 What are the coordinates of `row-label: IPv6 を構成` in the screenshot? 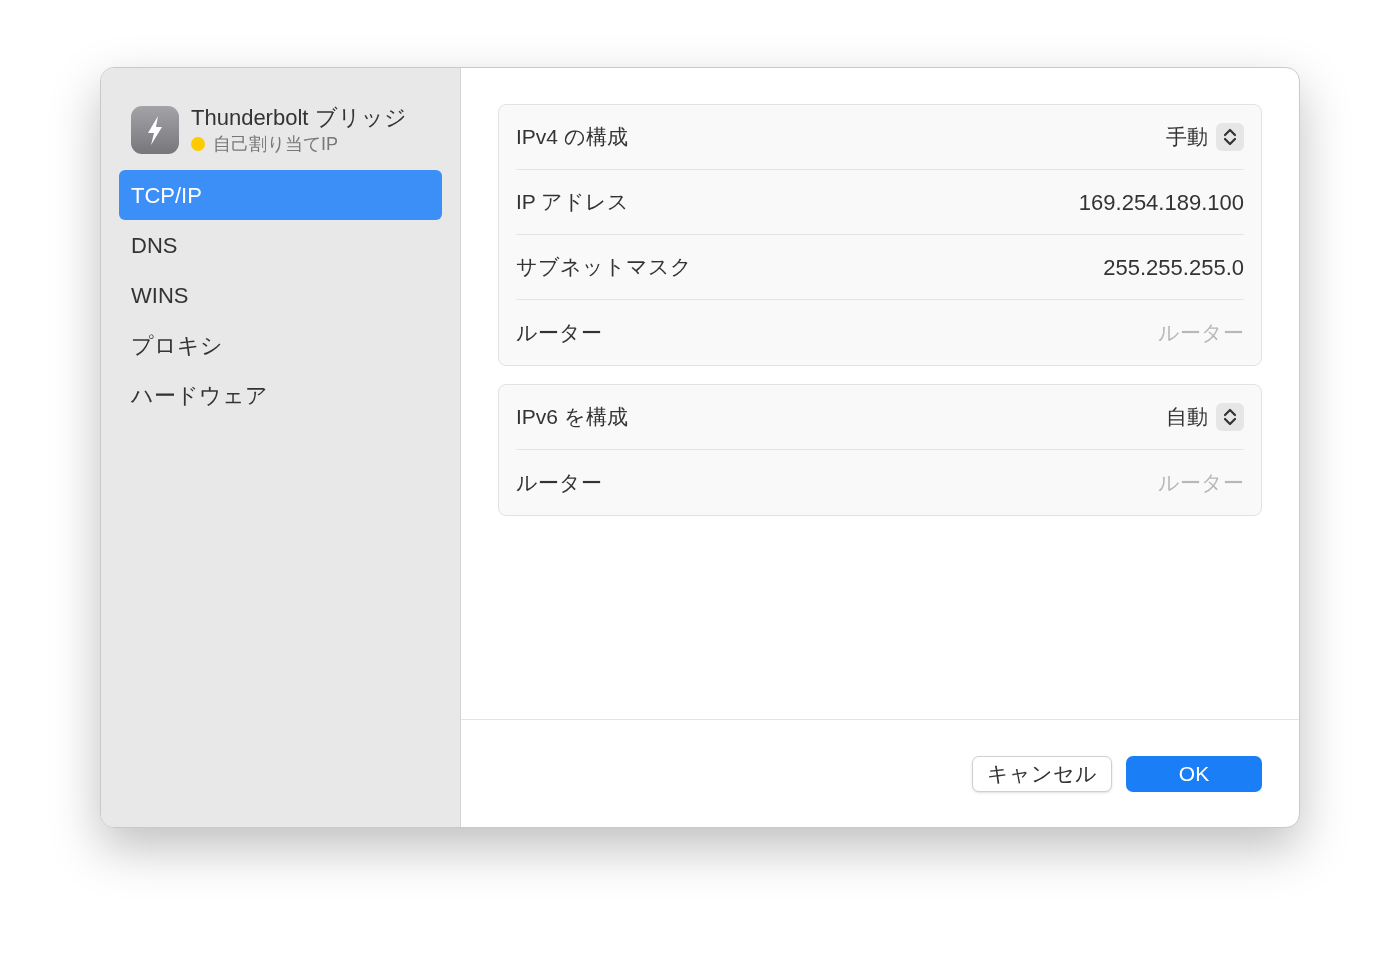 It's located at (572, 417).